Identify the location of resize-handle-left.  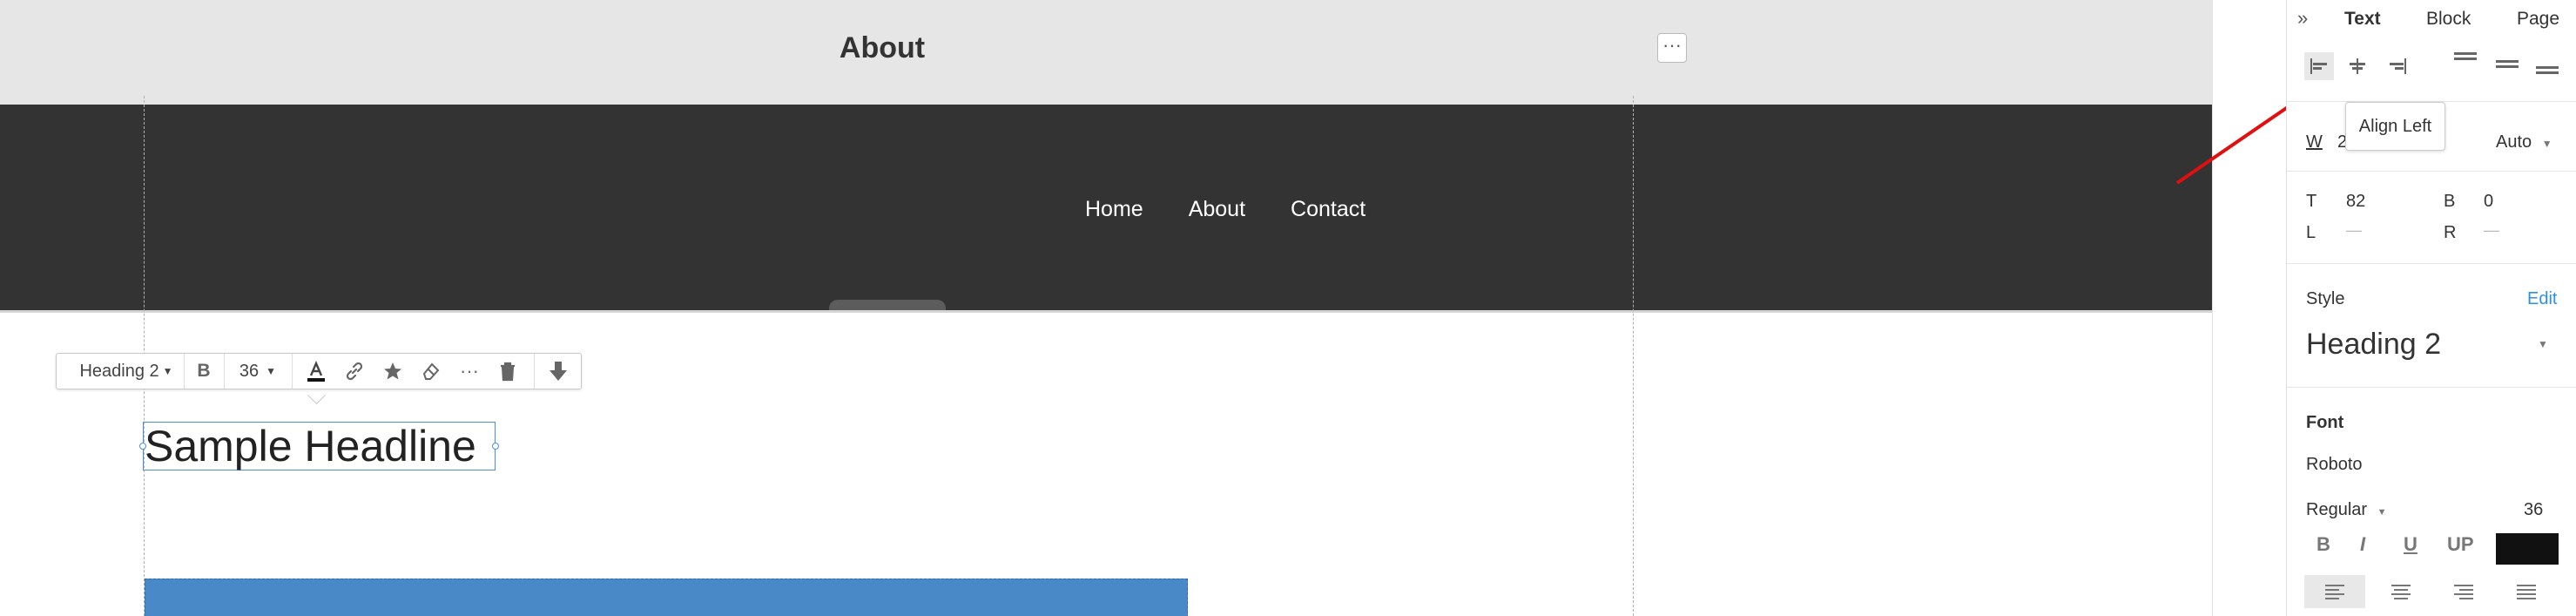
(142, 446).